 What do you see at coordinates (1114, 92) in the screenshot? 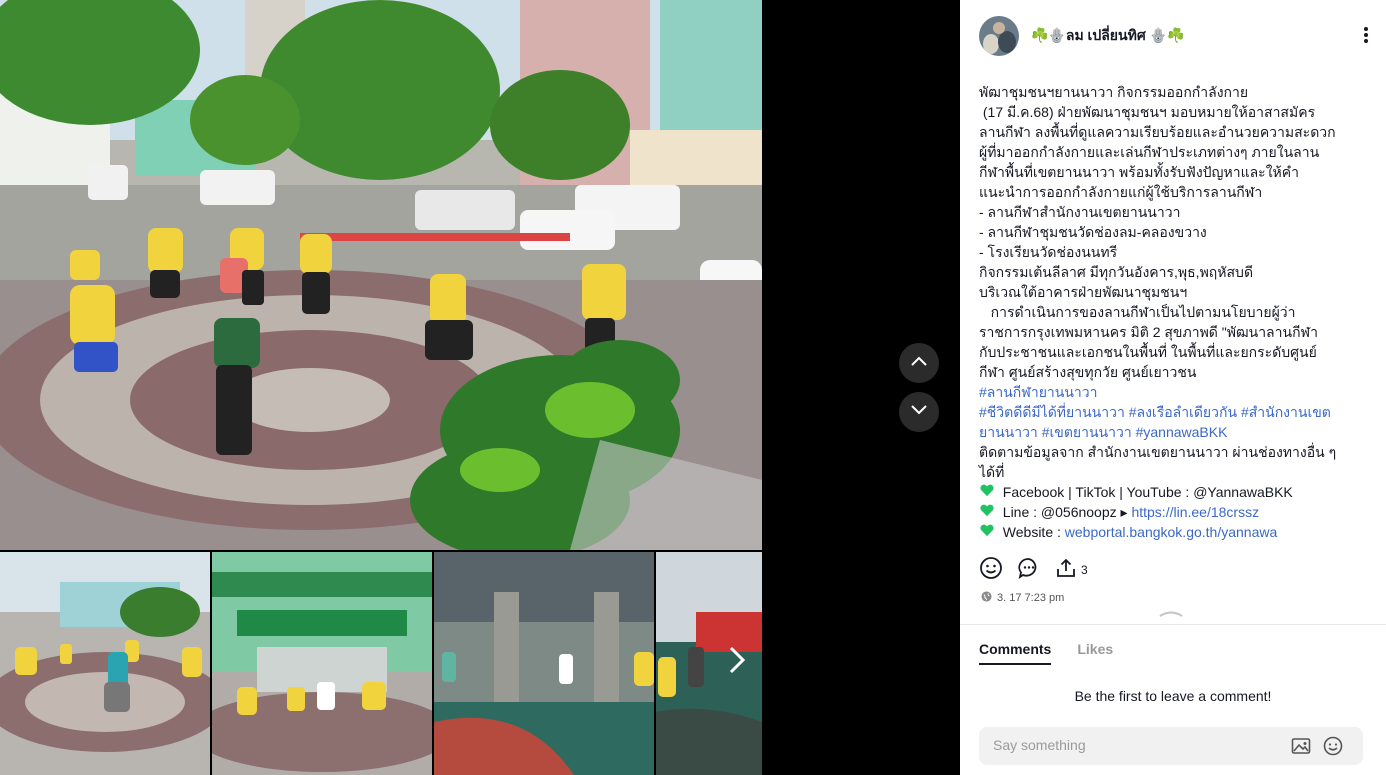
I see `caption-line: พัฒาชุมชนฯยานนาวา กิจกรรมออกกำลังกาย` at bounding box center [1114, 92].